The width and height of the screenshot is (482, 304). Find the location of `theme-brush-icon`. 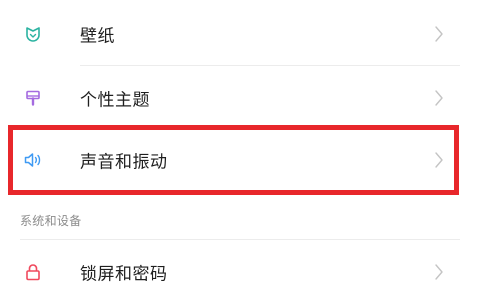

theme-brush-icon is located at coordinates (33, 98).